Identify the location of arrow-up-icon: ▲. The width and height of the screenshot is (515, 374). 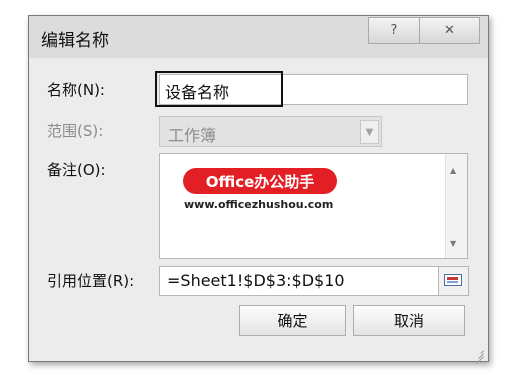
(453, 170).